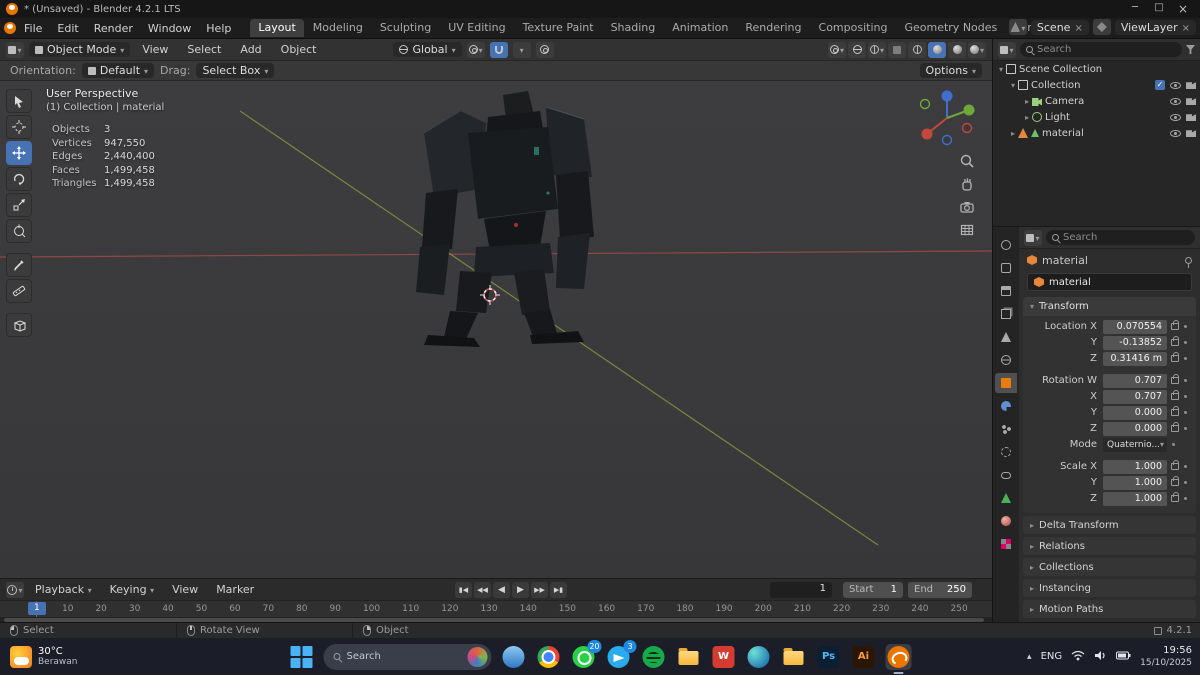 This screenshot has width=1200, height=675. Describe the element at coordinates (404, 656) in the screenshot. I see `taskbar-search-input` at that location.